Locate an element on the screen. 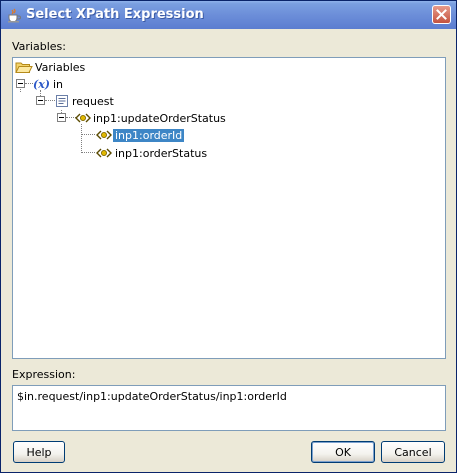  cancel-button-label: Cancel is located at coordinates (413, 452).